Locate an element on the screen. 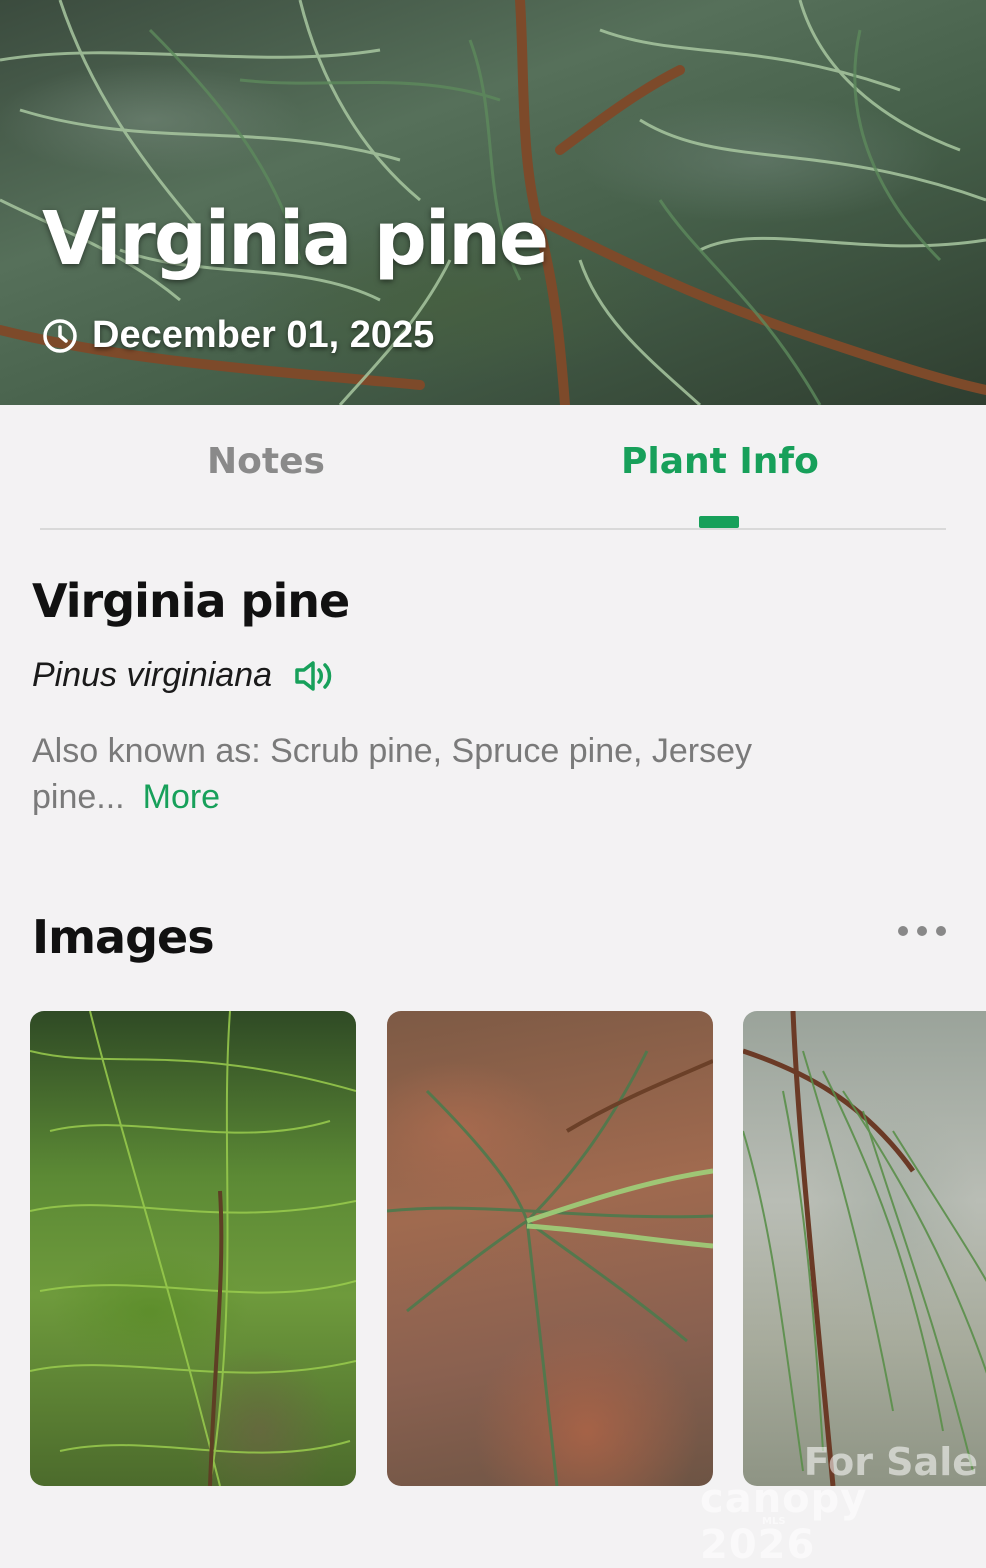  hero-date: December 01, 2025 is located at coordinates (238, 335).